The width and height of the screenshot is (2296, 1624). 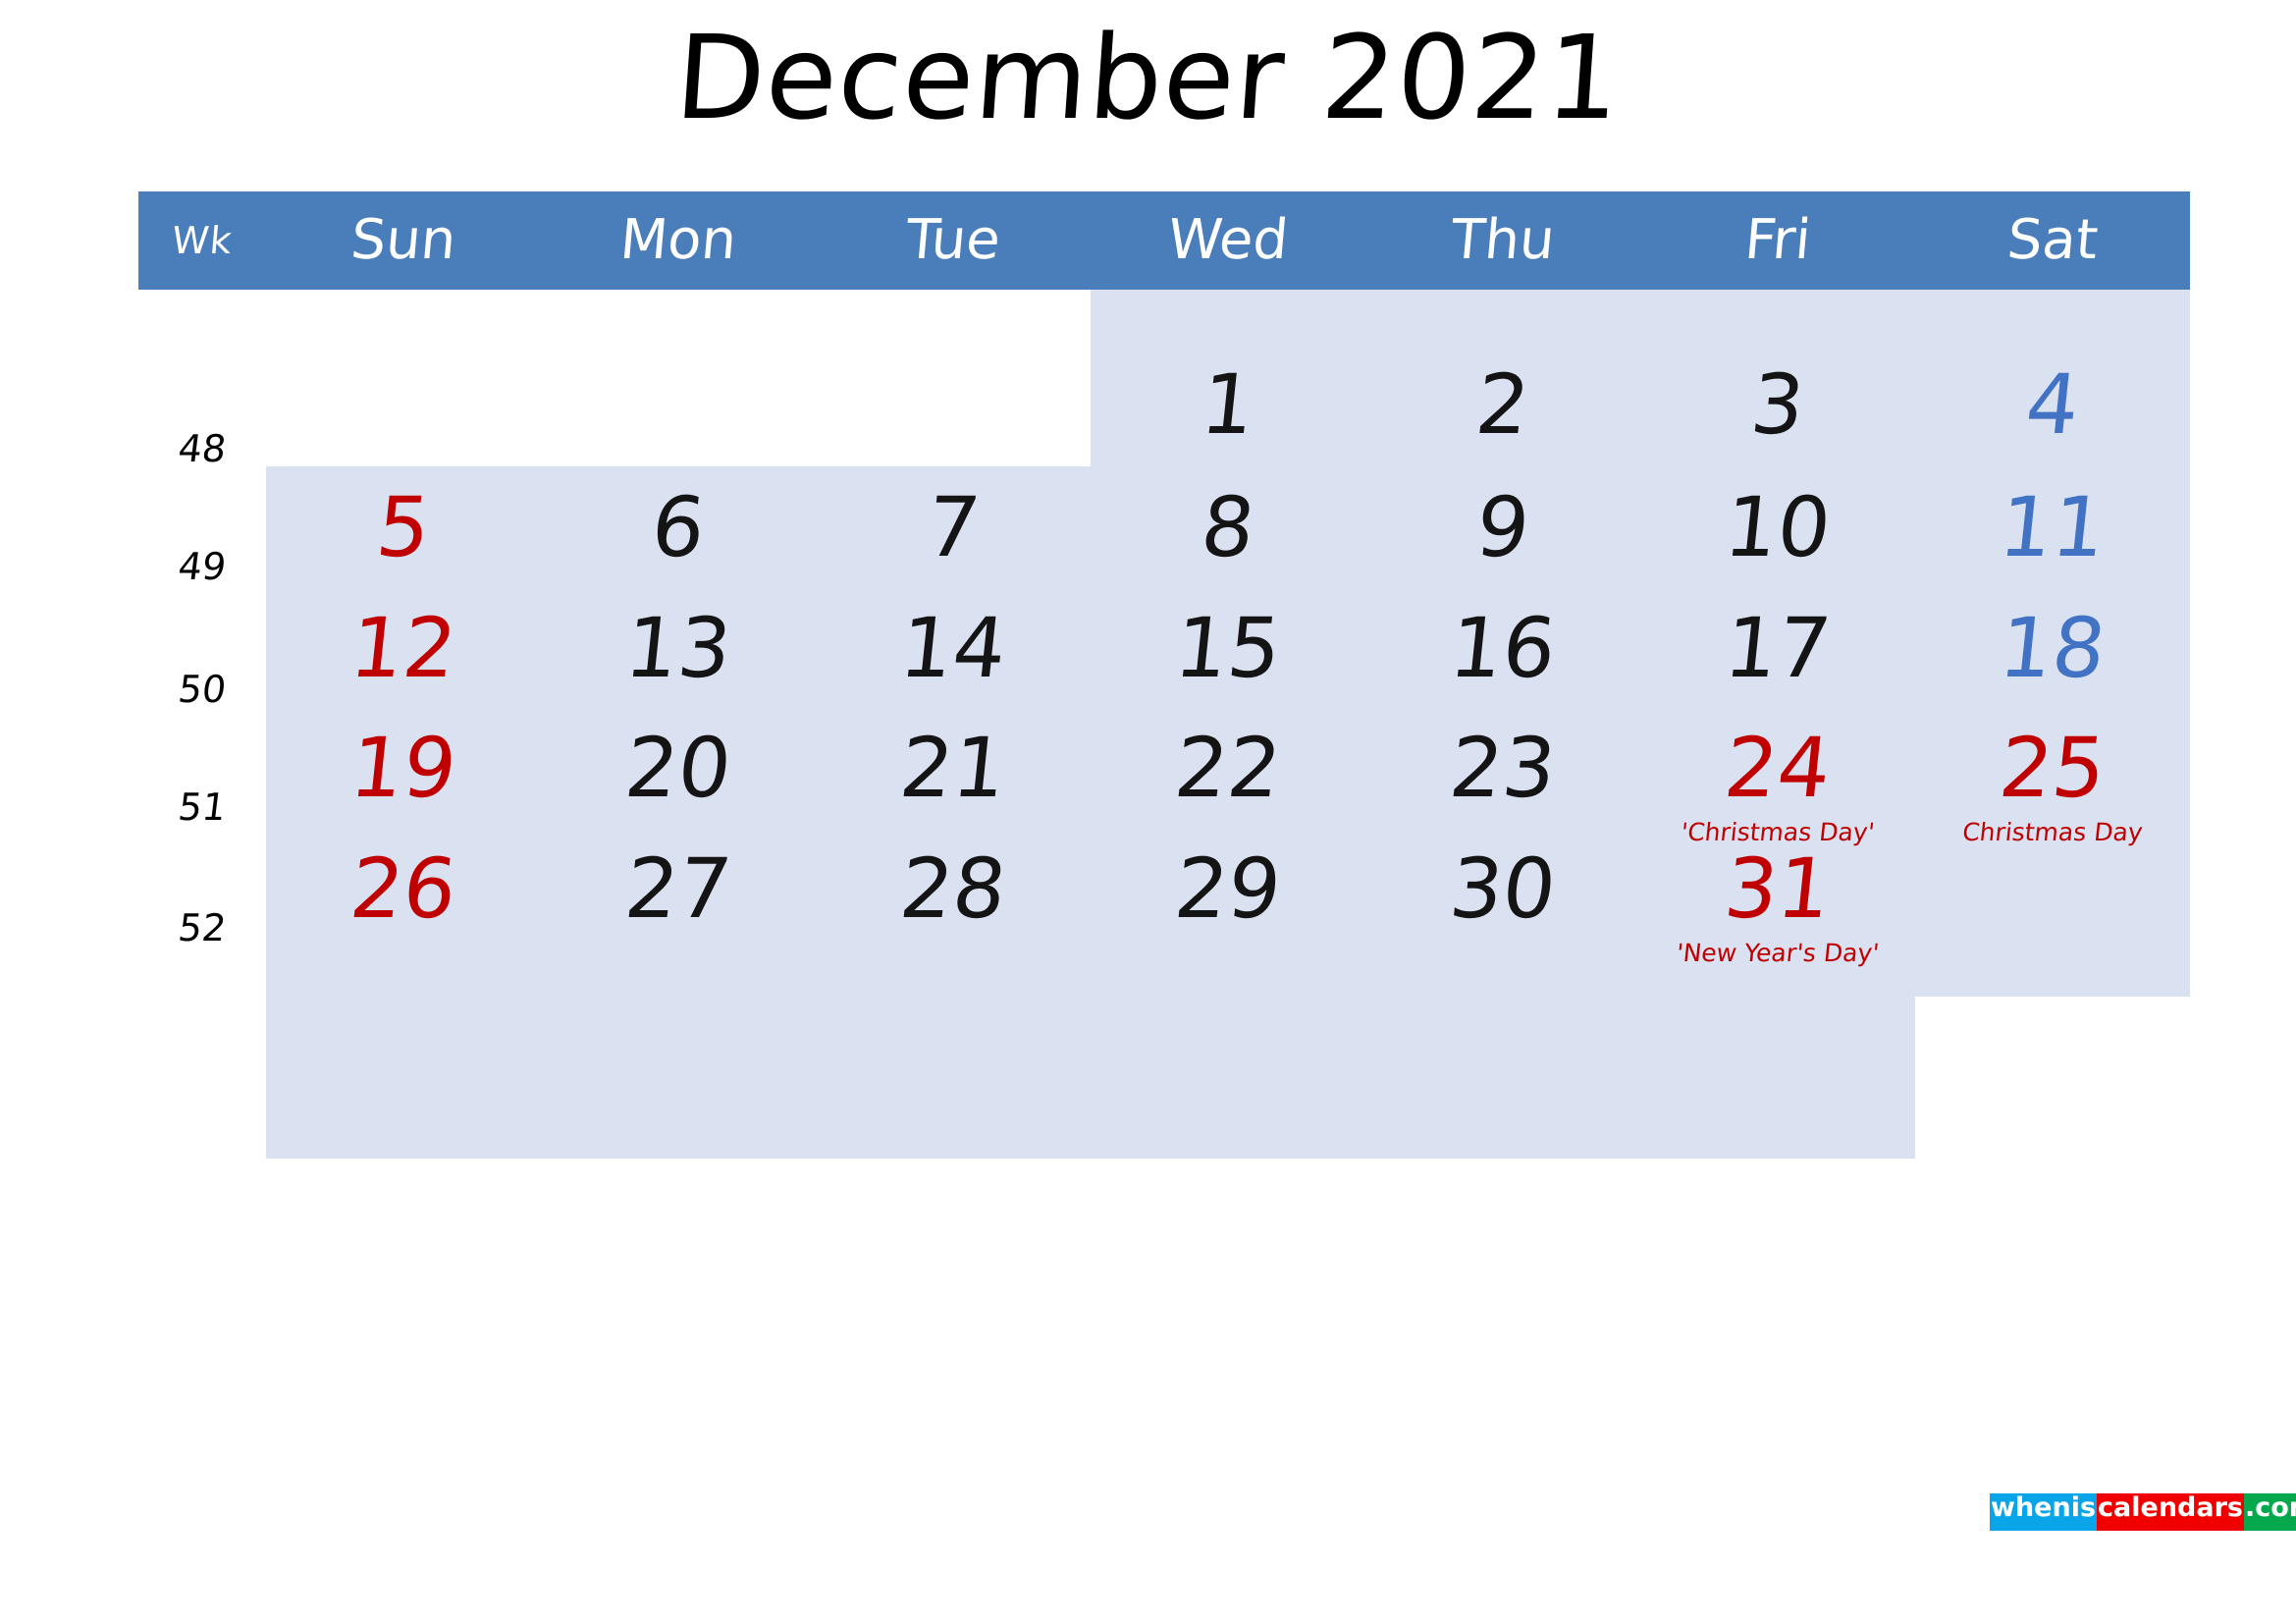 I want to click on day-number: 18, so click(x=2052, y=648).